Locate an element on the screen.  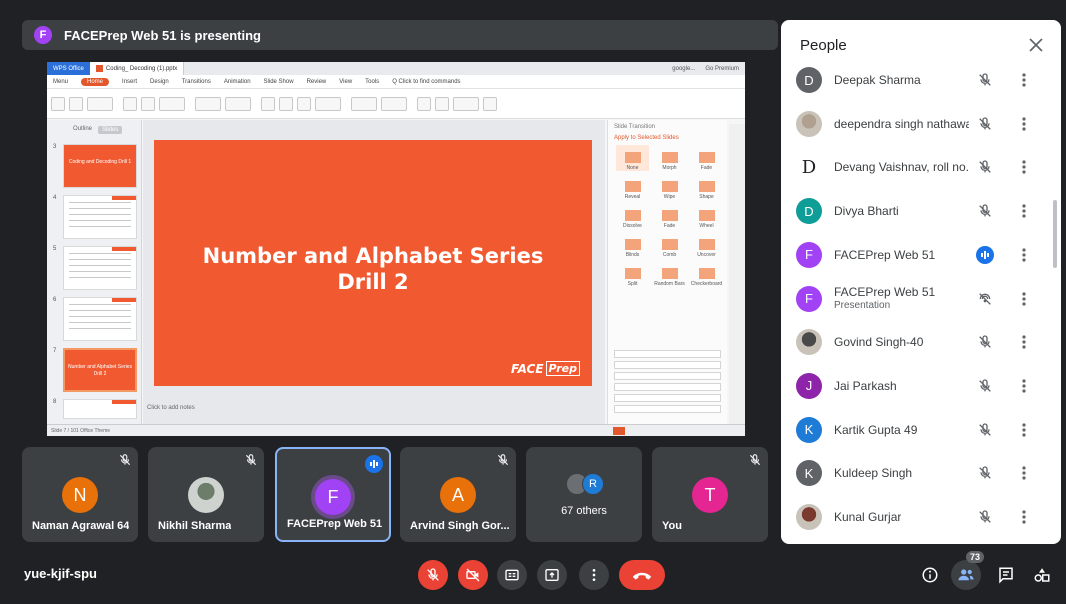
avatar: F is located at coordinates (333, 497).